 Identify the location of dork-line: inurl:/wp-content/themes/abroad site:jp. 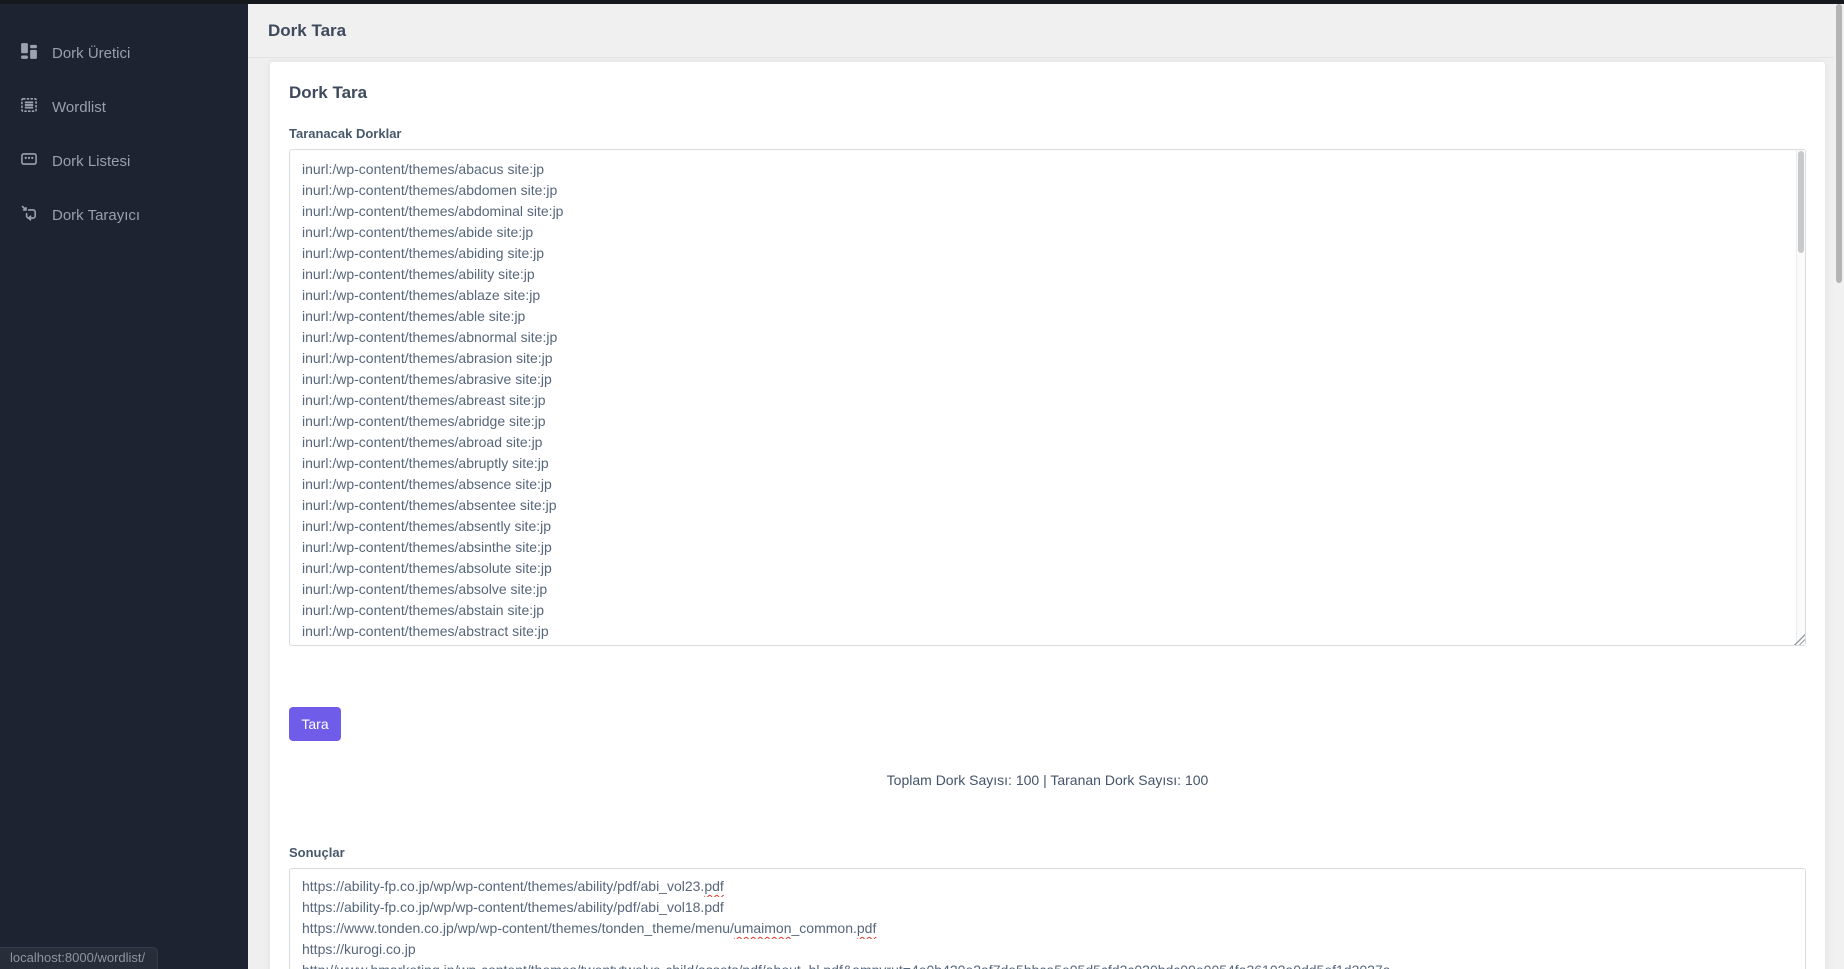
(422, 442).